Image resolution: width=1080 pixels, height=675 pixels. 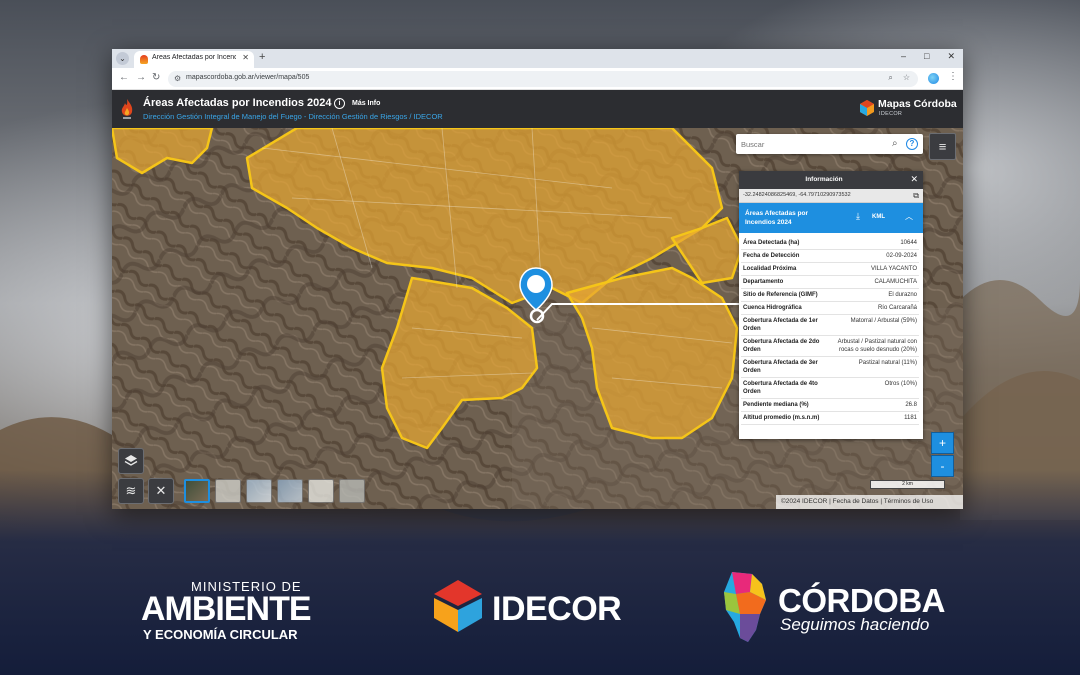 I want to click on basemap-ign-topo, so click(x=259, y=491).